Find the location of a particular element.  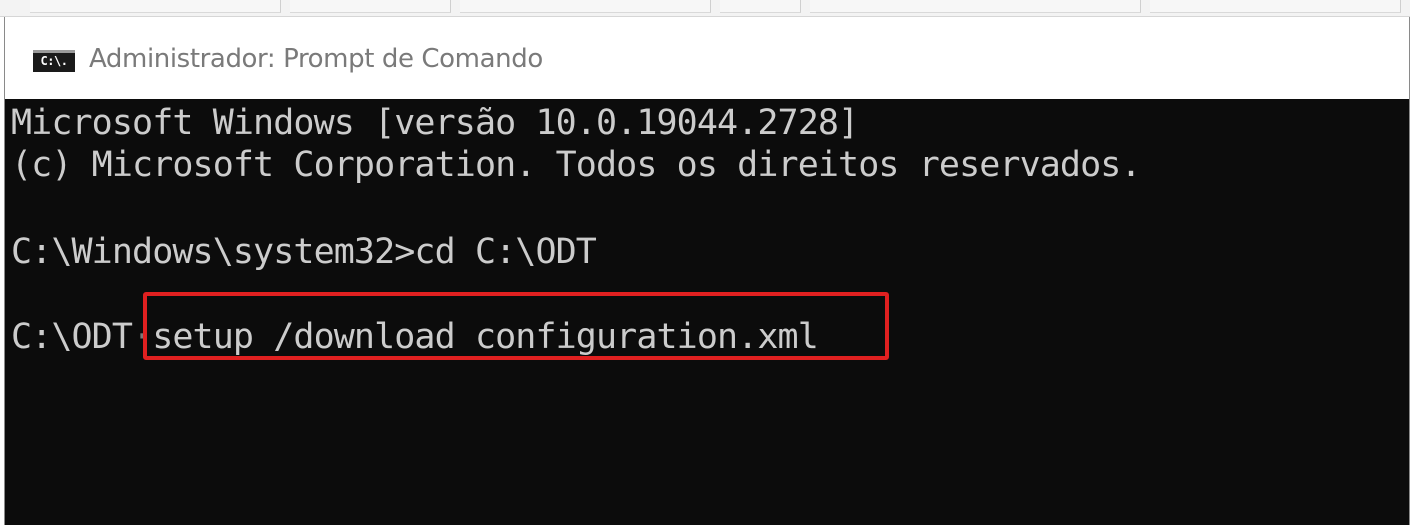

console-line: C:\Windows\system32>cd C:\ODT is located at coordinates (304, 252).